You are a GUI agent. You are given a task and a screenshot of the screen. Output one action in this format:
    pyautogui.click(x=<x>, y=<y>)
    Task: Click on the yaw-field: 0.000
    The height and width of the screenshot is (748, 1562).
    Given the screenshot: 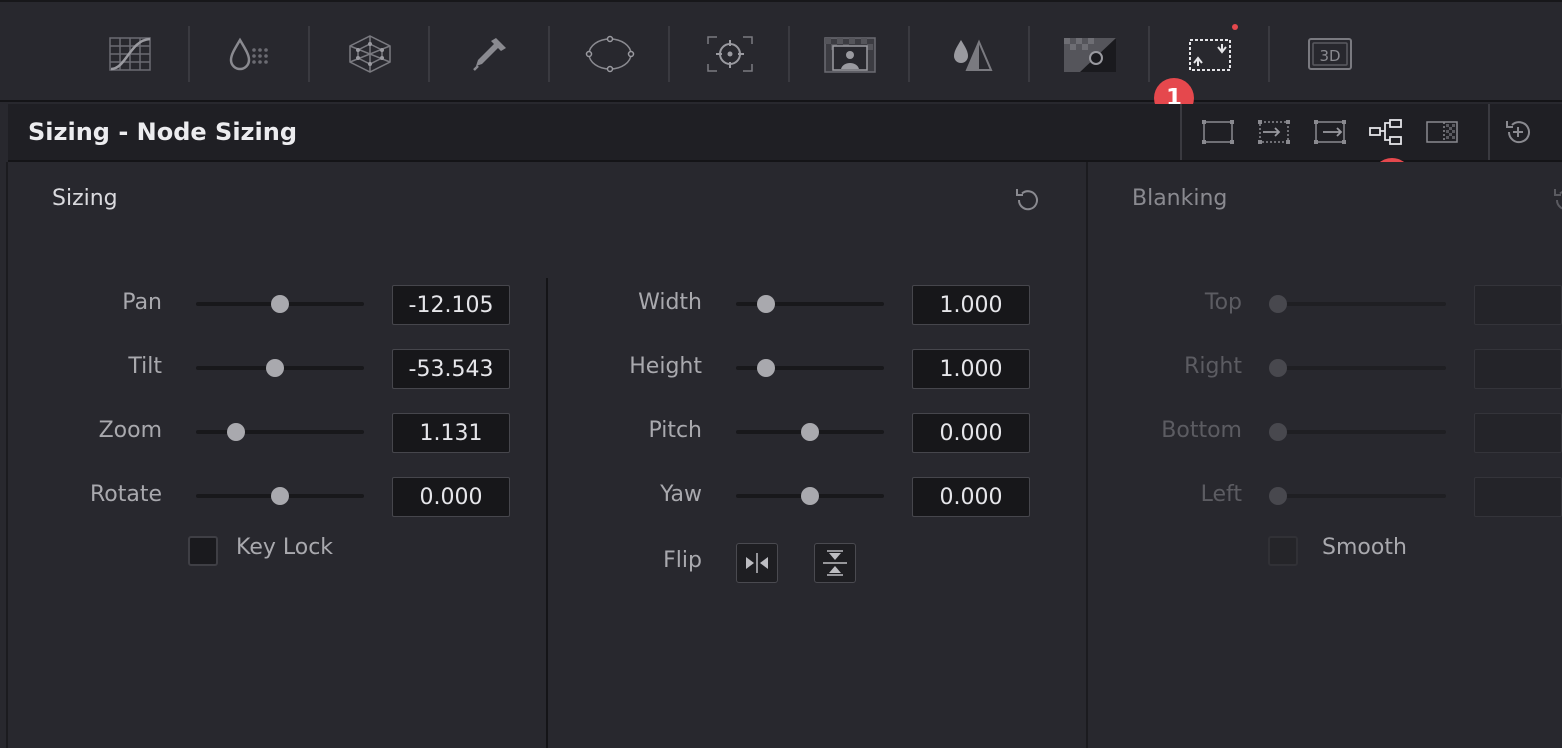 What is the action you would take?
    pyautogui.click(x=971, y=497)
    